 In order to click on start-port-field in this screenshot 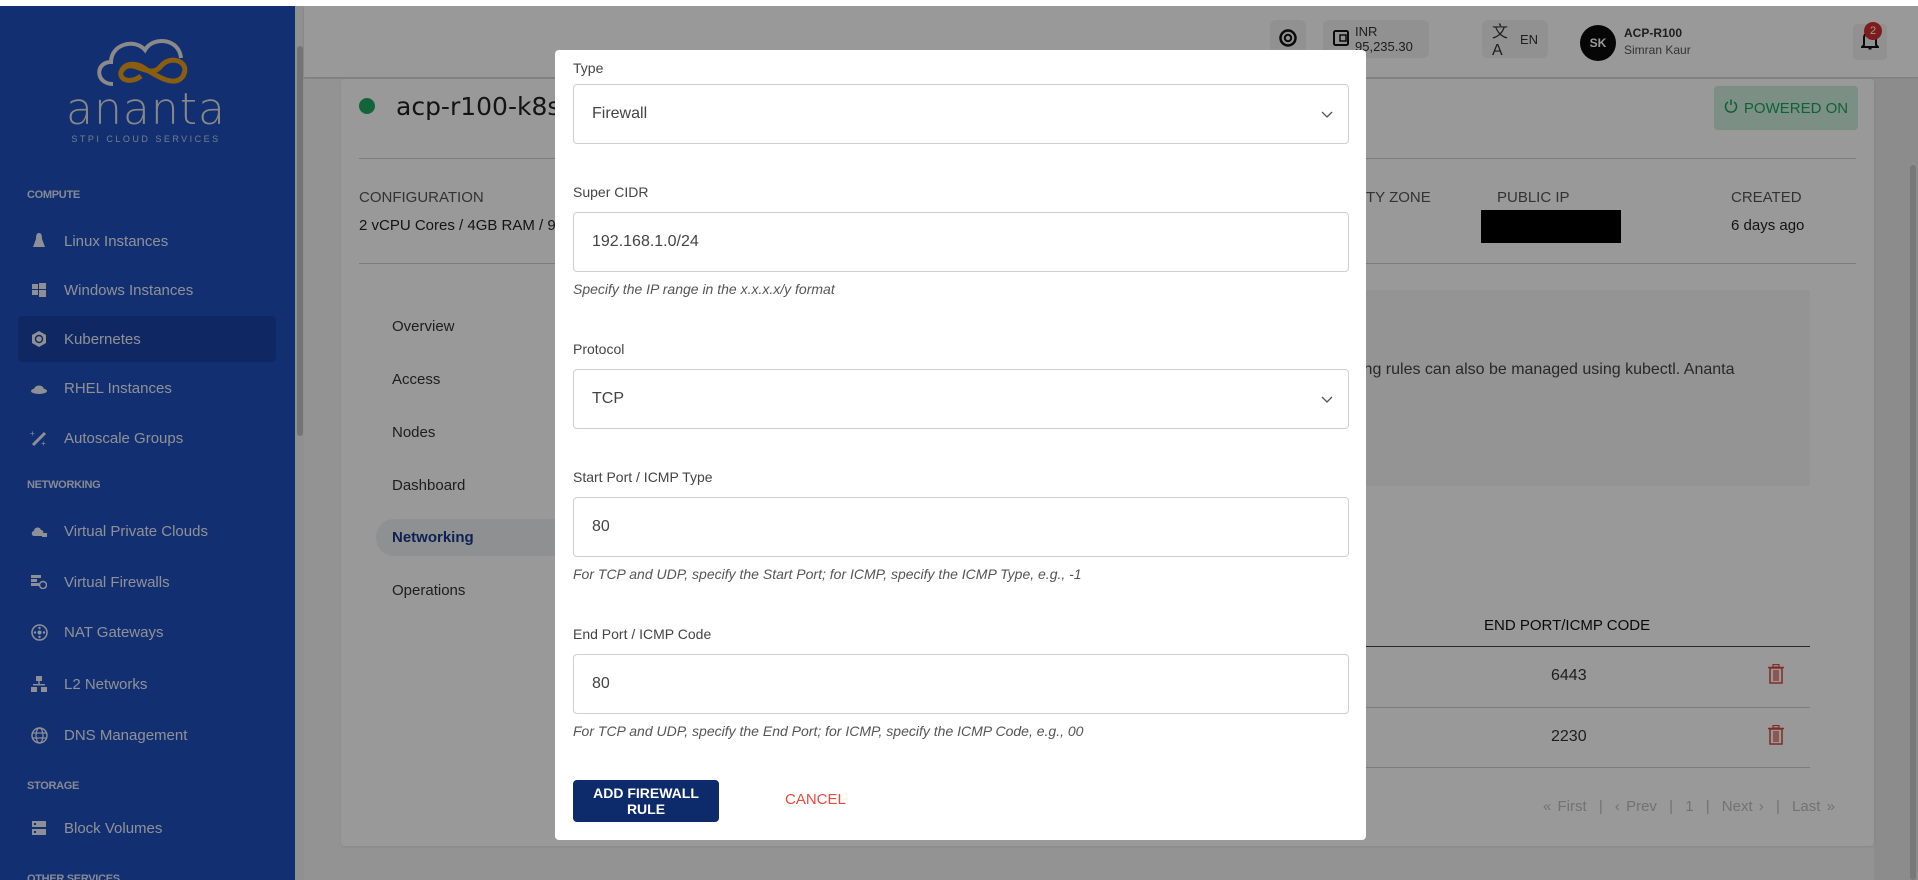, I will do `click(961, 527)`.